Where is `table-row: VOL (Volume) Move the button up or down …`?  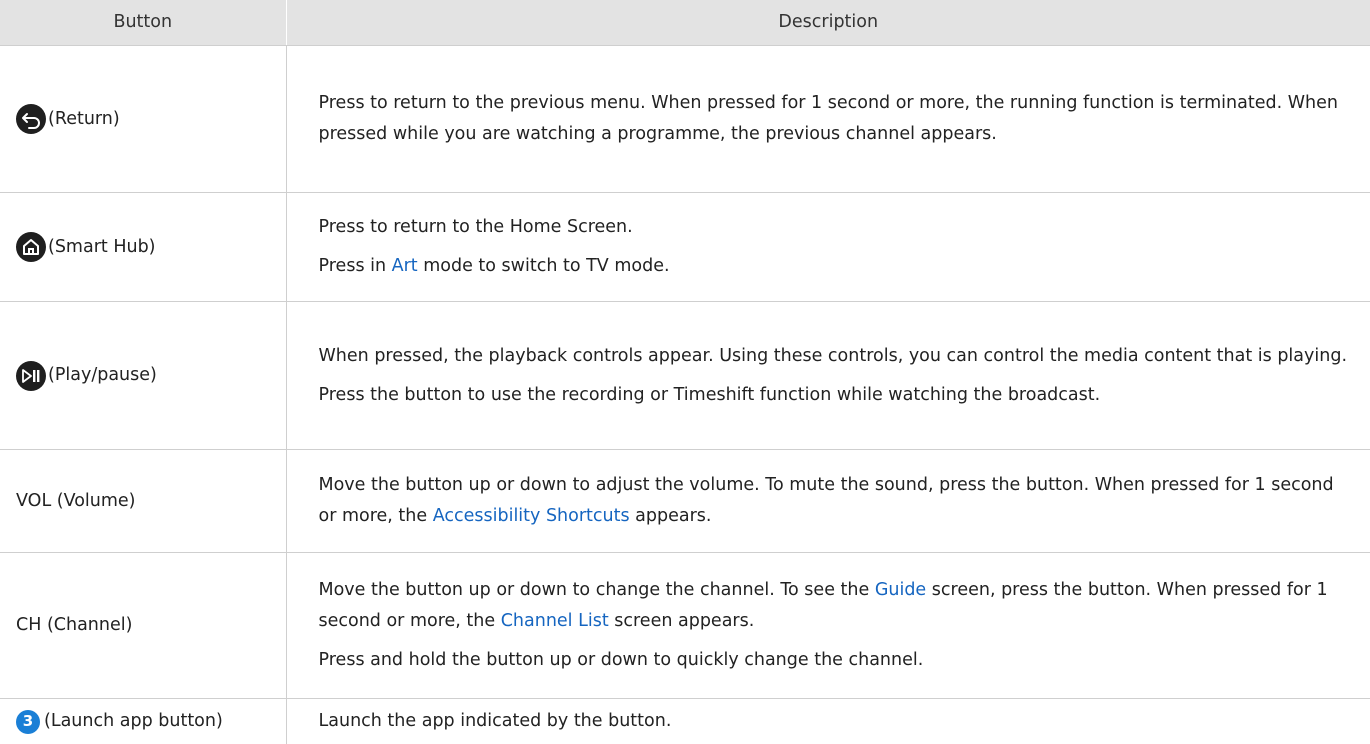 table-row: VOL (Volume) Move the button up or down … is located at coordinates (685, 501).